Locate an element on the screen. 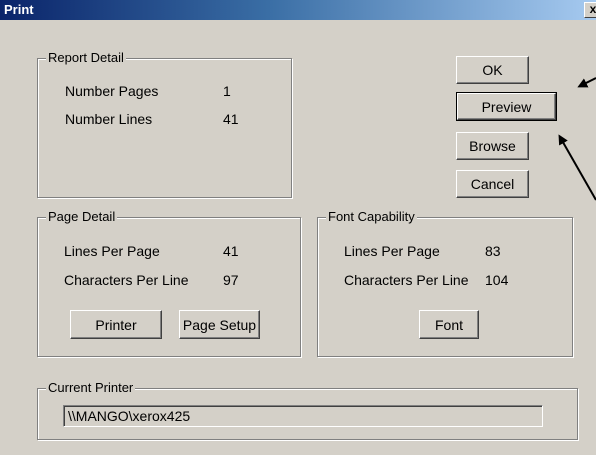 Image resolution: width=596 pixels, height=455 pixels. current-printer-group: Current Printer \\MANGO\xerox425 is located at coordinates (307, 410).